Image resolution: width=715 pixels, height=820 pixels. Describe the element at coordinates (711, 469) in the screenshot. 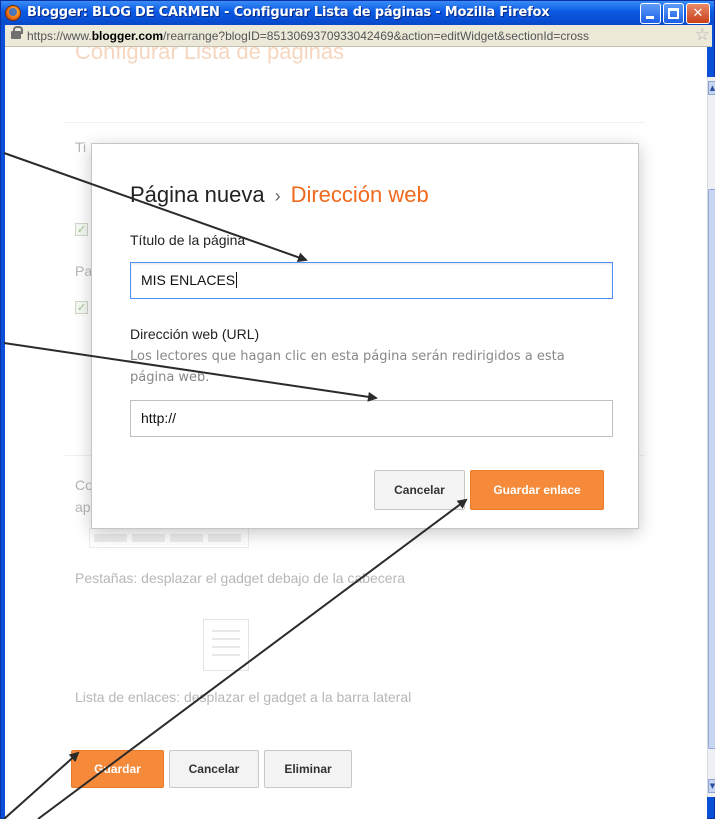

I see `scrollbar-thumb` at that location.